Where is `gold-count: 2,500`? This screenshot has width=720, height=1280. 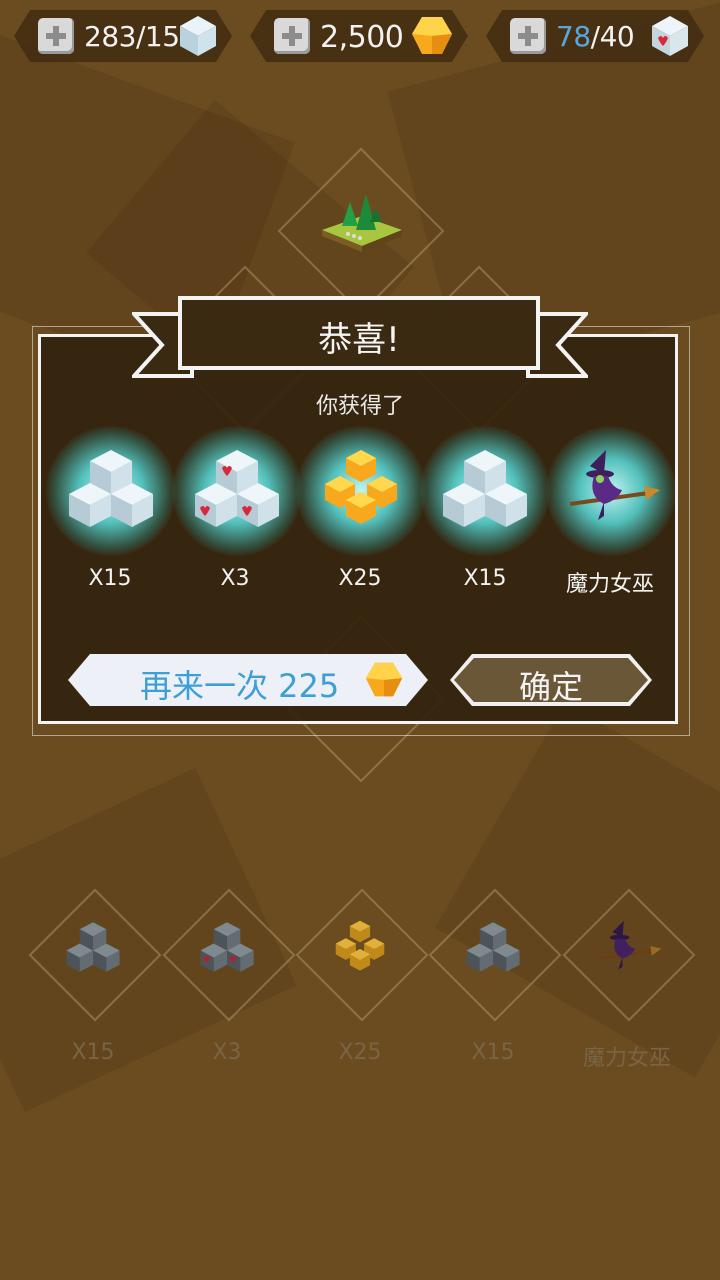 gold-count: 2,500 is located at coordinates (362, 37).